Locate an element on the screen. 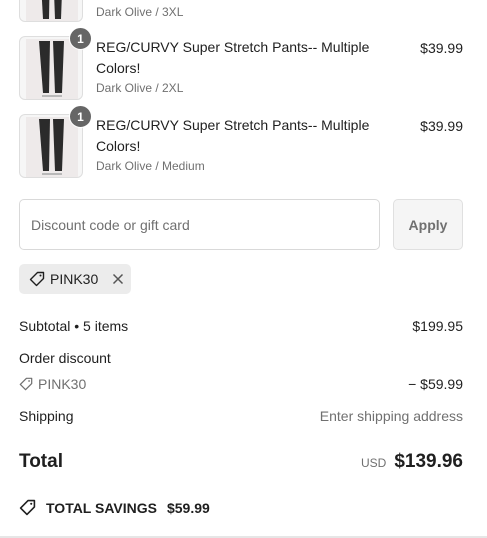 The height and width of the screenshot is (538, 487). total-row: Total USD $139.96 is located at coordinates (241, 463).